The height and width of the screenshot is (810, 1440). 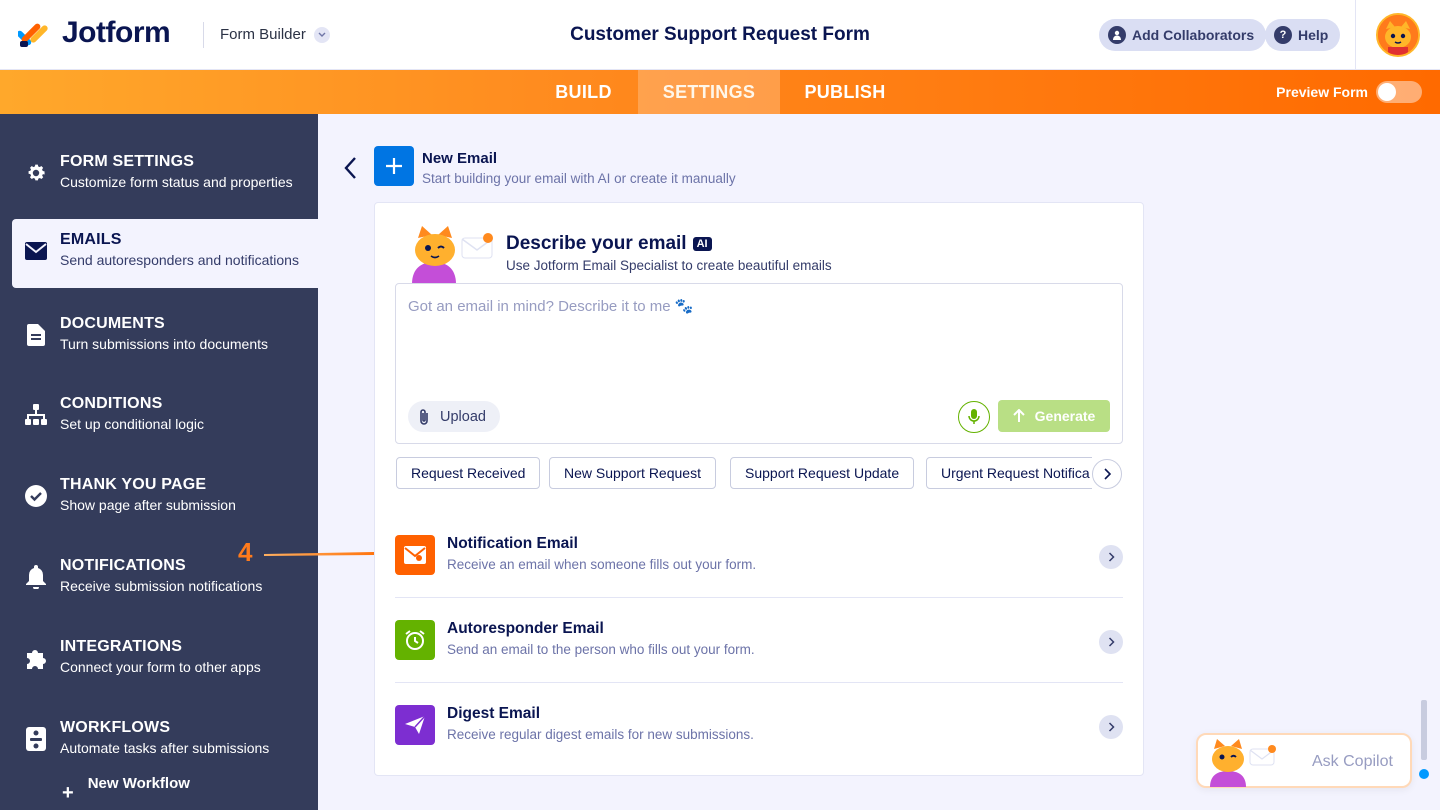 I want to click on form-builder-dropdown: Form Builder, so click(x=275, y=34).